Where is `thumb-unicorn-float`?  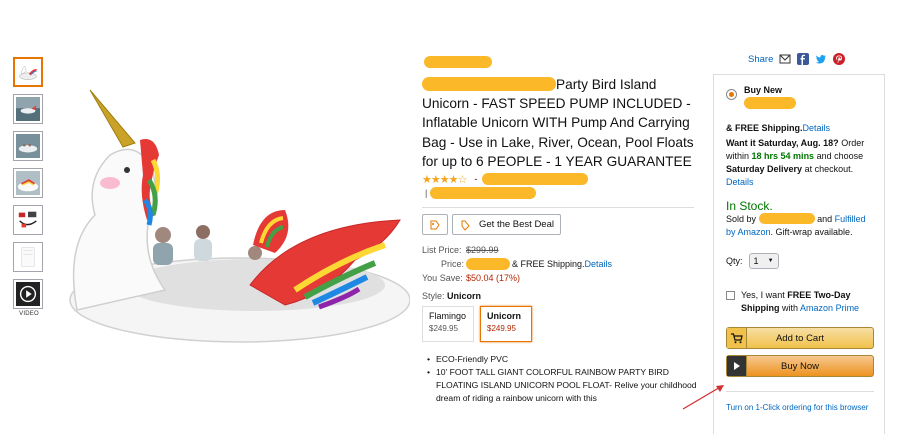
thumb-unicorn-float is located at coordinates (28, 72).